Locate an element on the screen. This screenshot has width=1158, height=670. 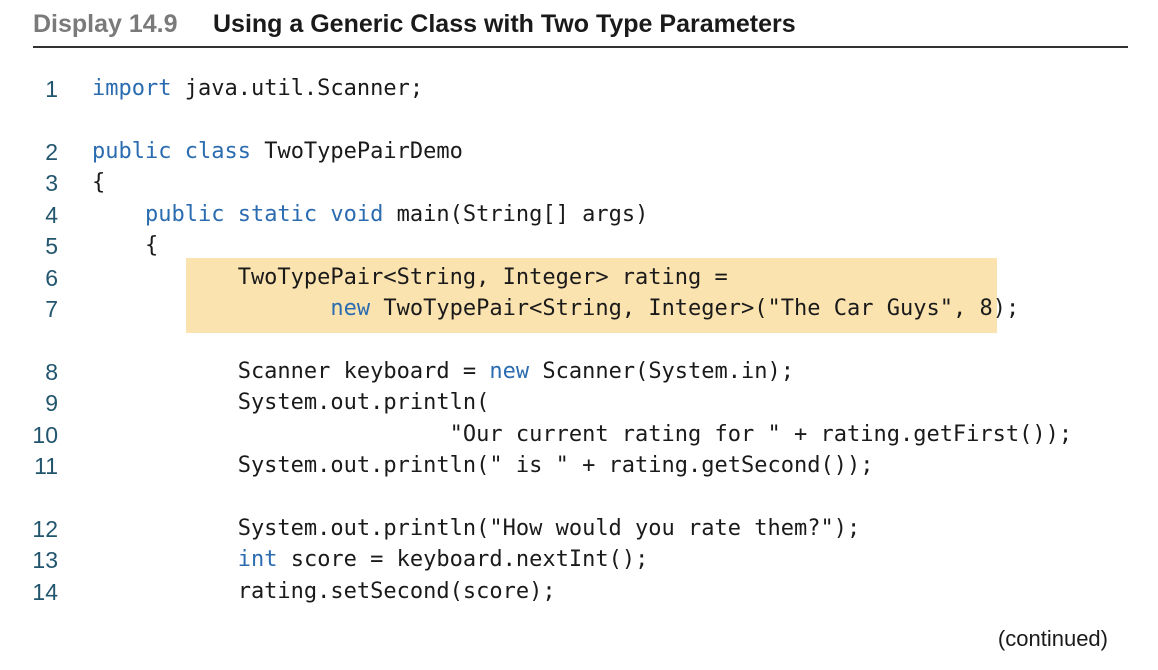
line-number: 6 is located at coordinates (51, 278).